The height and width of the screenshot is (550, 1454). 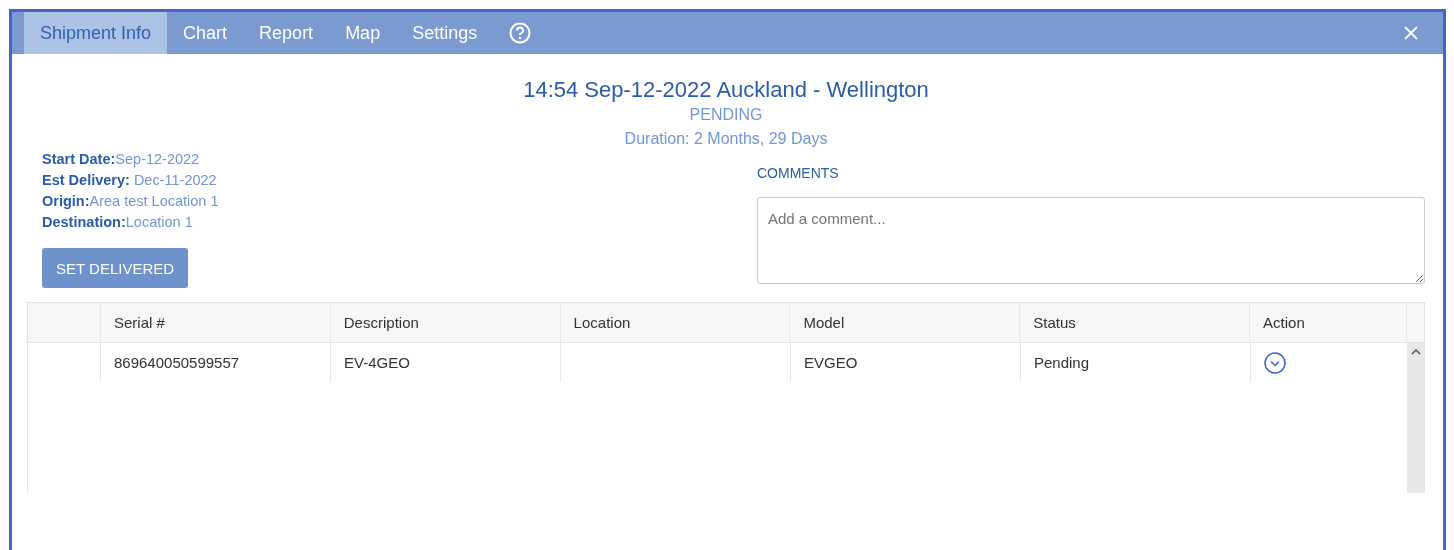 I want to click on column-header: Description, so click(x=444, y=322).